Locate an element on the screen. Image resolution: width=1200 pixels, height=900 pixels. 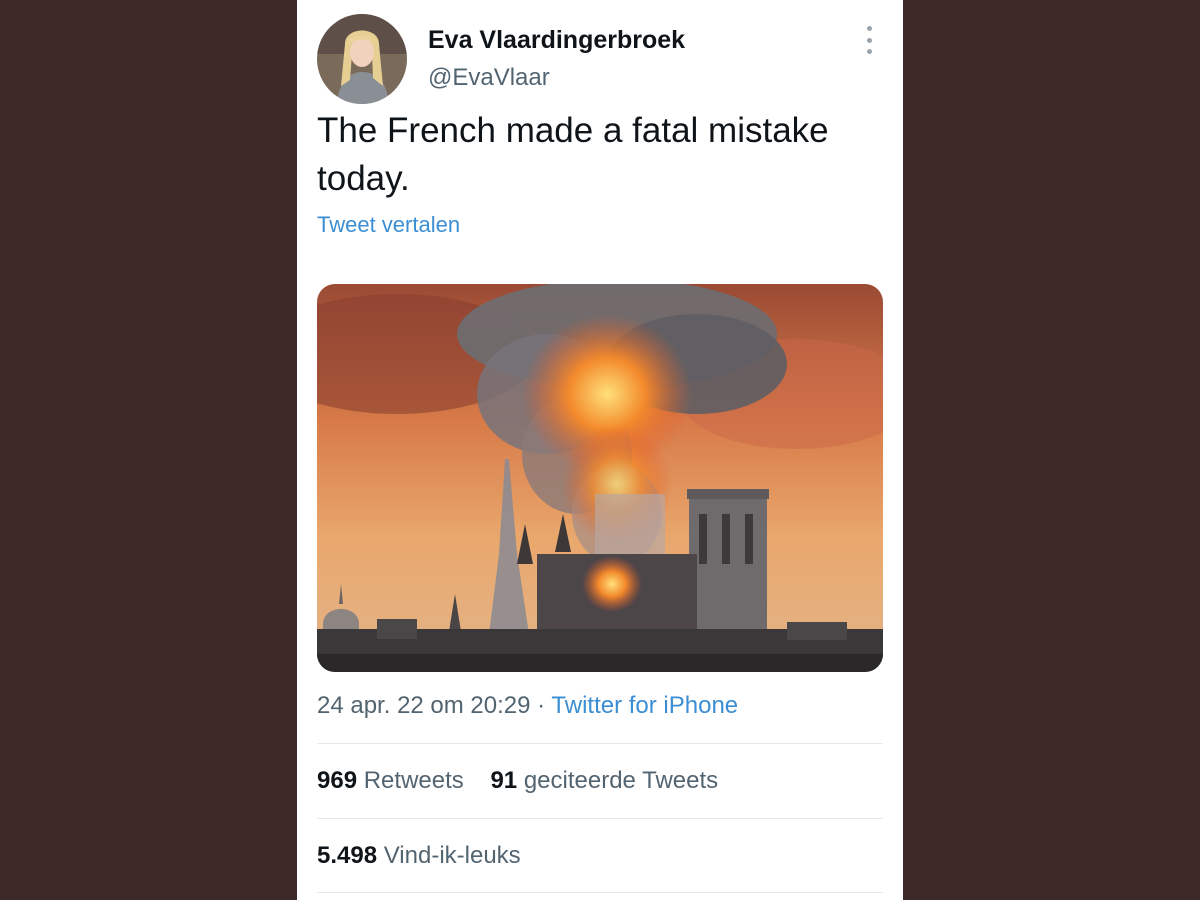
quotes-label: geciteerde Tweets is located at coordinates (621, 780).